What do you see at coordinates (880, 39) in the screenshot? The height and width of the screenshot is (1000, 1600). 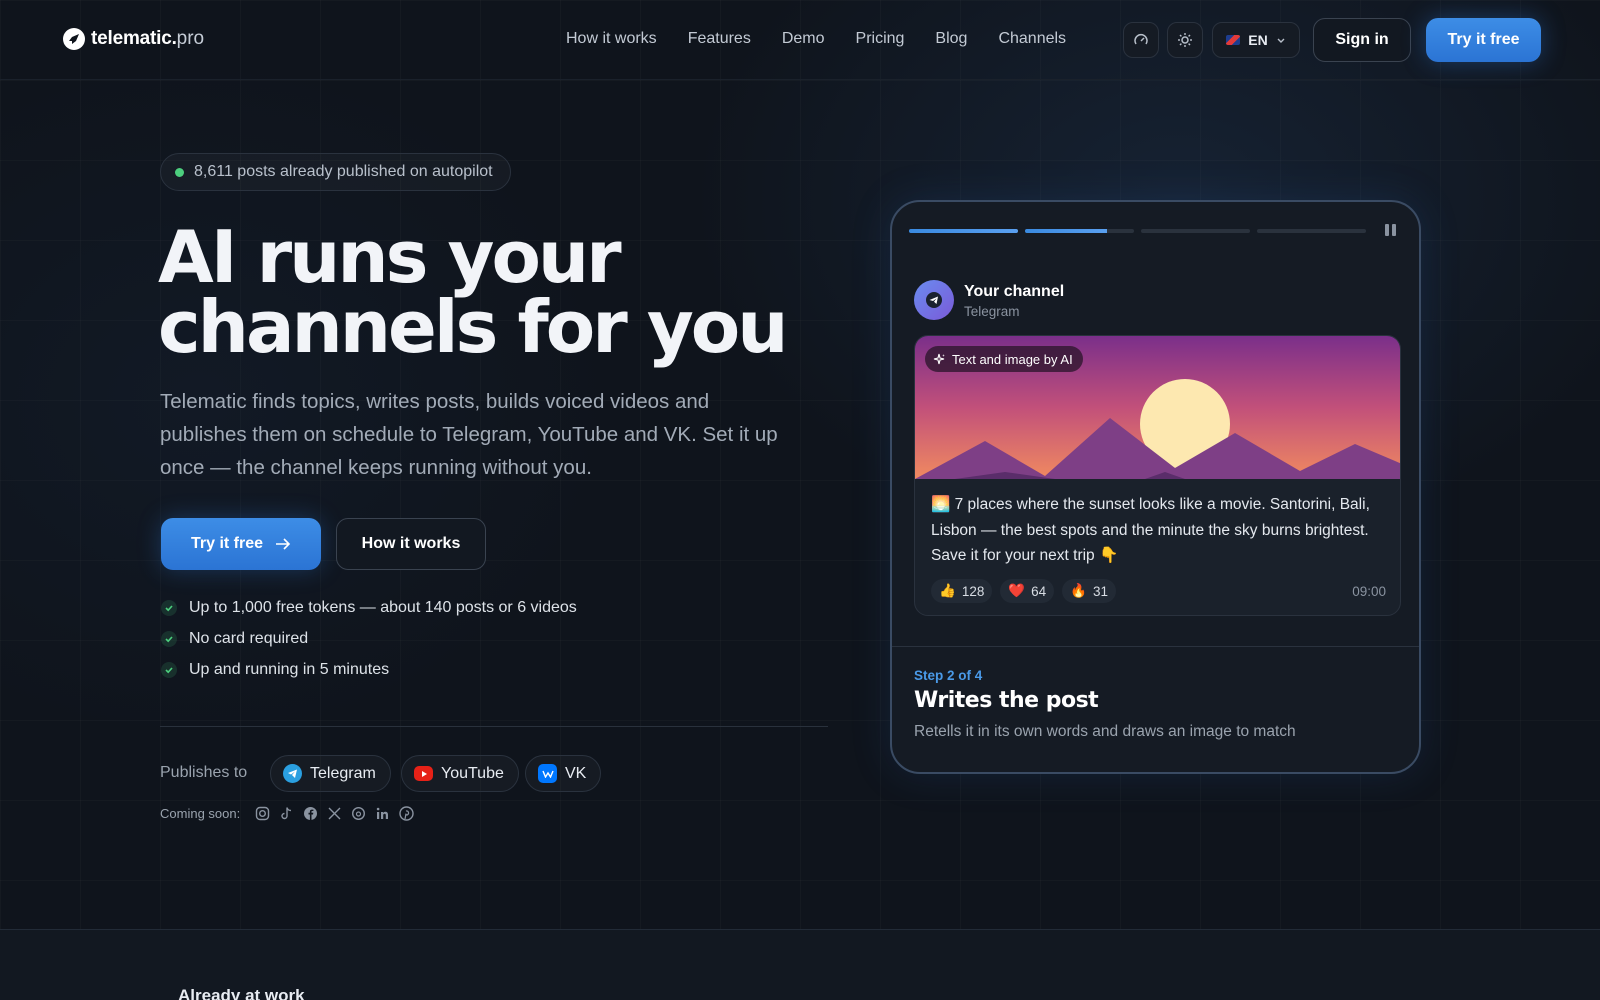 I see `menu-pricing: Pricing` at bounding box center [880, 39].